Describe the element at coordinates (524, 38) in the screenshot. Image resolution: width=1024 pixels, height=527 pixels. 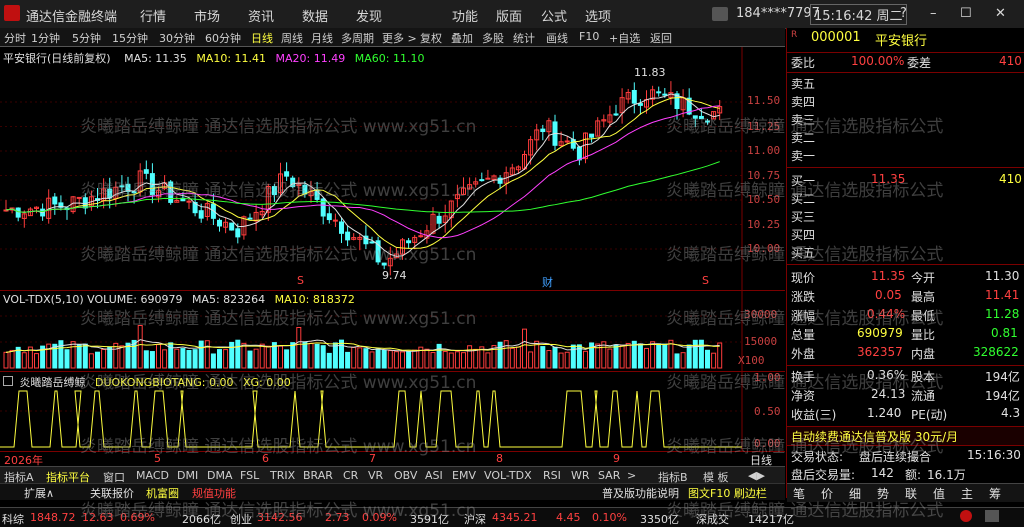
I see `tool-tongji: 统计` at that location.